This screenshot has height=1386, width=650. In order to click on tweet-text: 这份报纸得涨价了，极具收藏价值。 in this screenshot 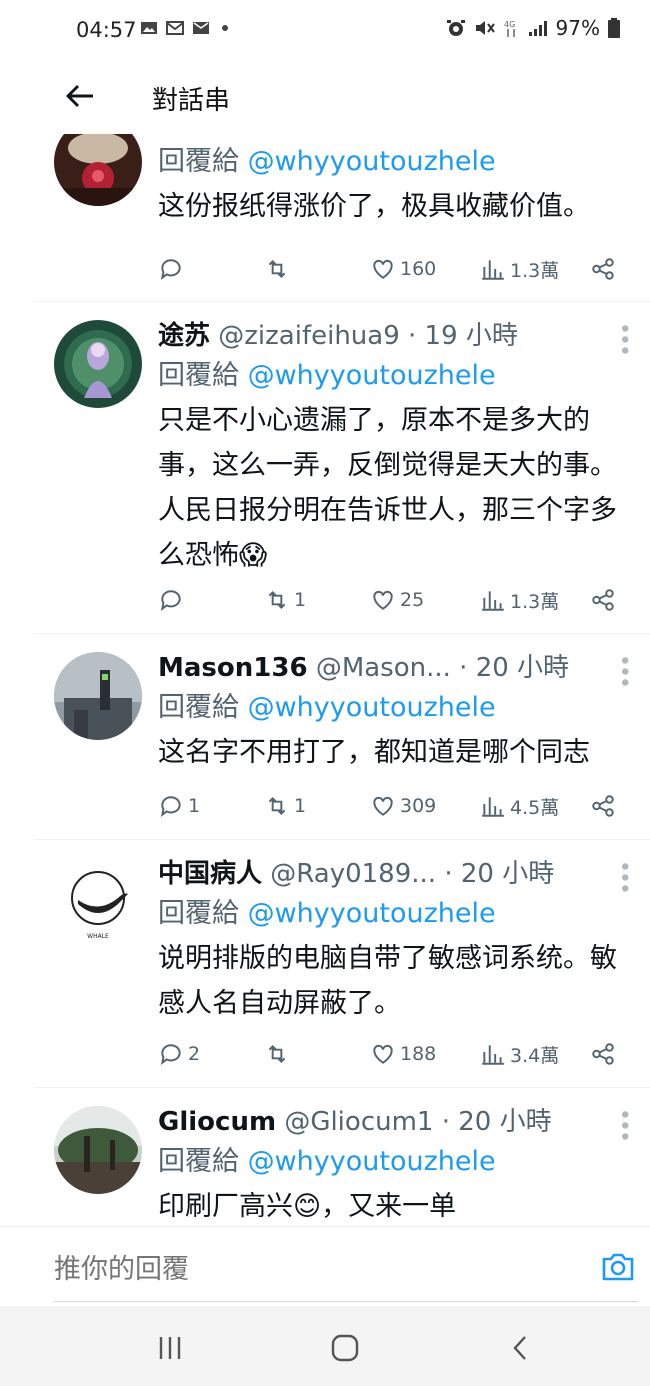, I will do `click(374, 206)`.